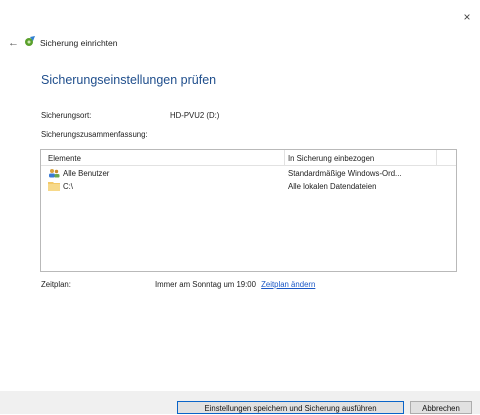 Image resolution: width=480 pixels, height=415 pixels. I want to click on backup-app-icon, so click(30, 41).